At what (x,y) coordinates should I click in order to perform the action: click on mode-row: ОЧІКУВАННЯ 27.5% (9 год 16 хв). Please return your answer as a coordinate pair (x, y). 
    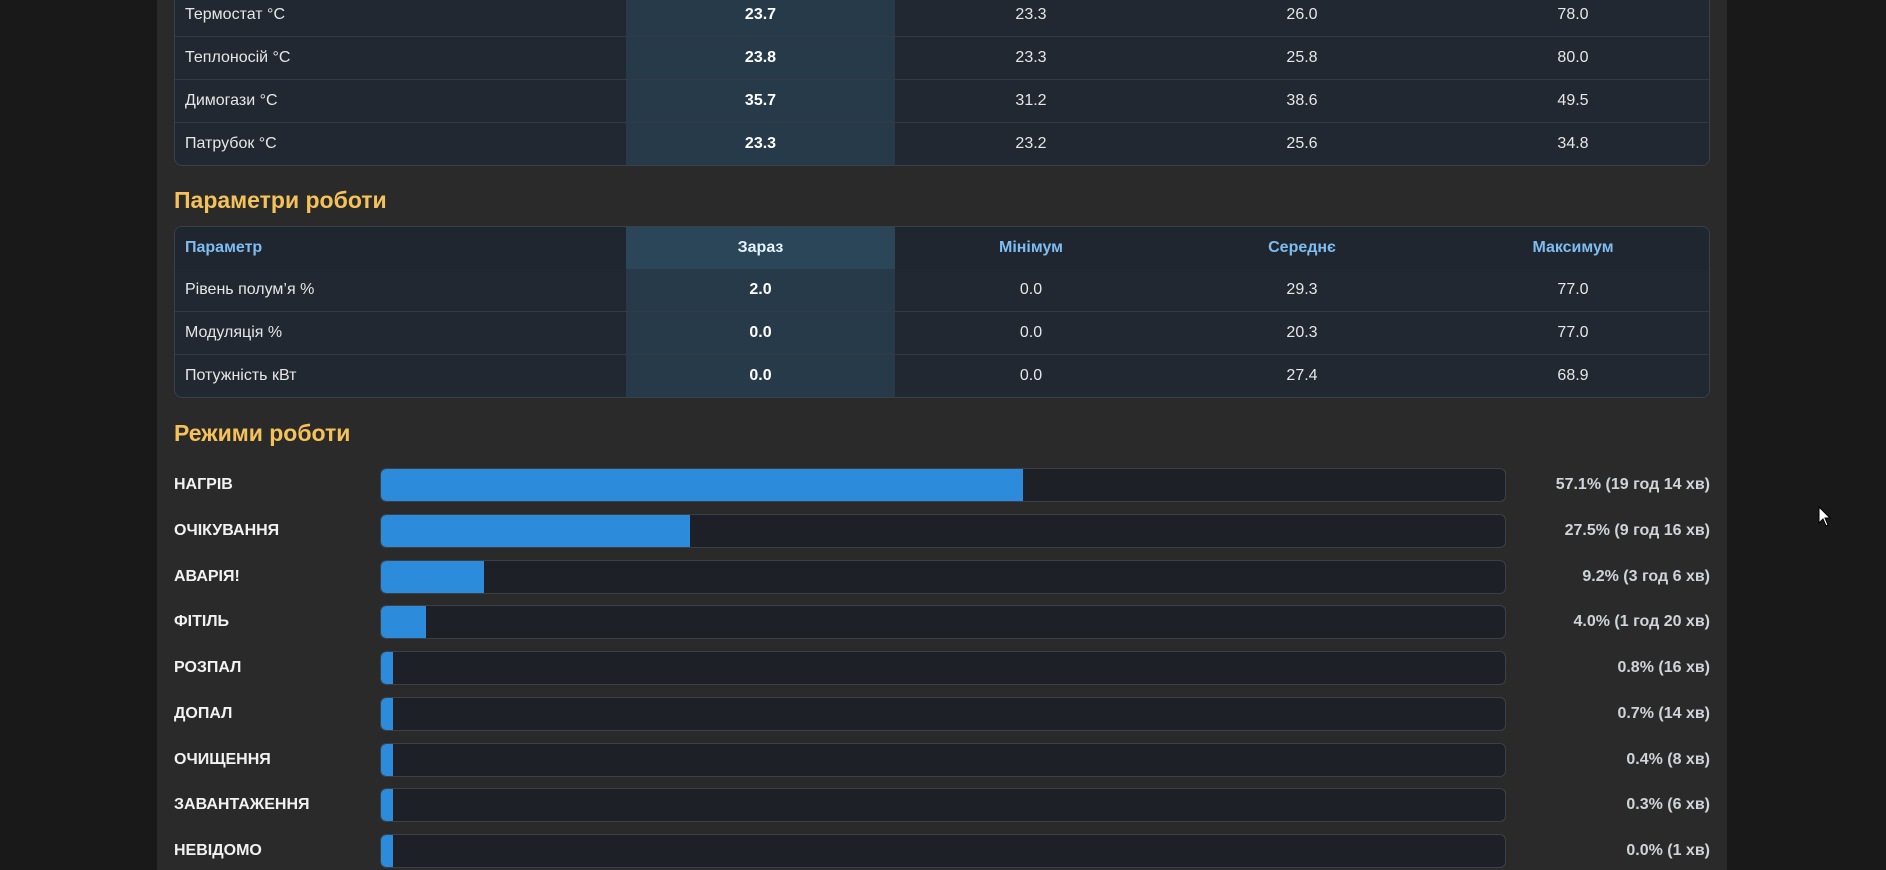
    Looking at the image, I should click on (942, 530).